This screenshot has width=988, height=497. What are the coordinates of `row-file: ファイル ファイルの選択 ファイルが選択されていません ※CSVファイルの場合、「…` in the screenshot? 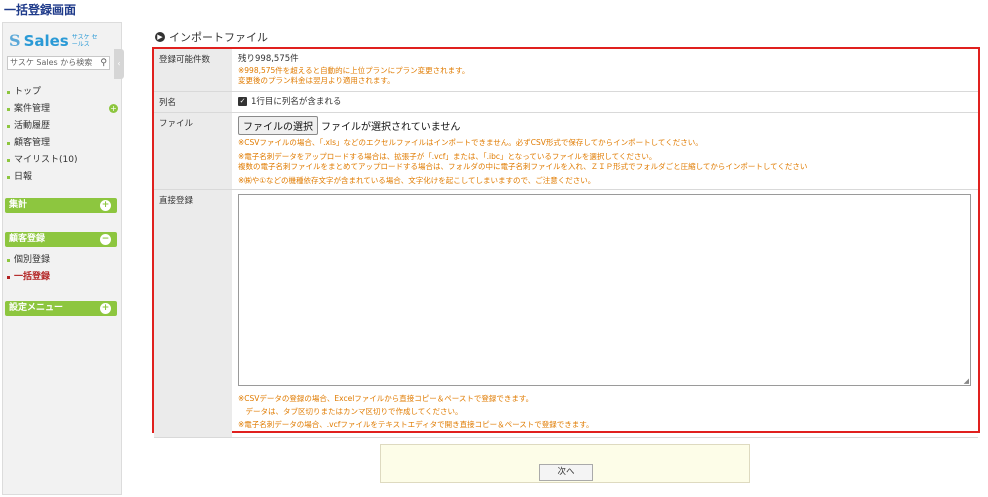 It's located at (566, 151).